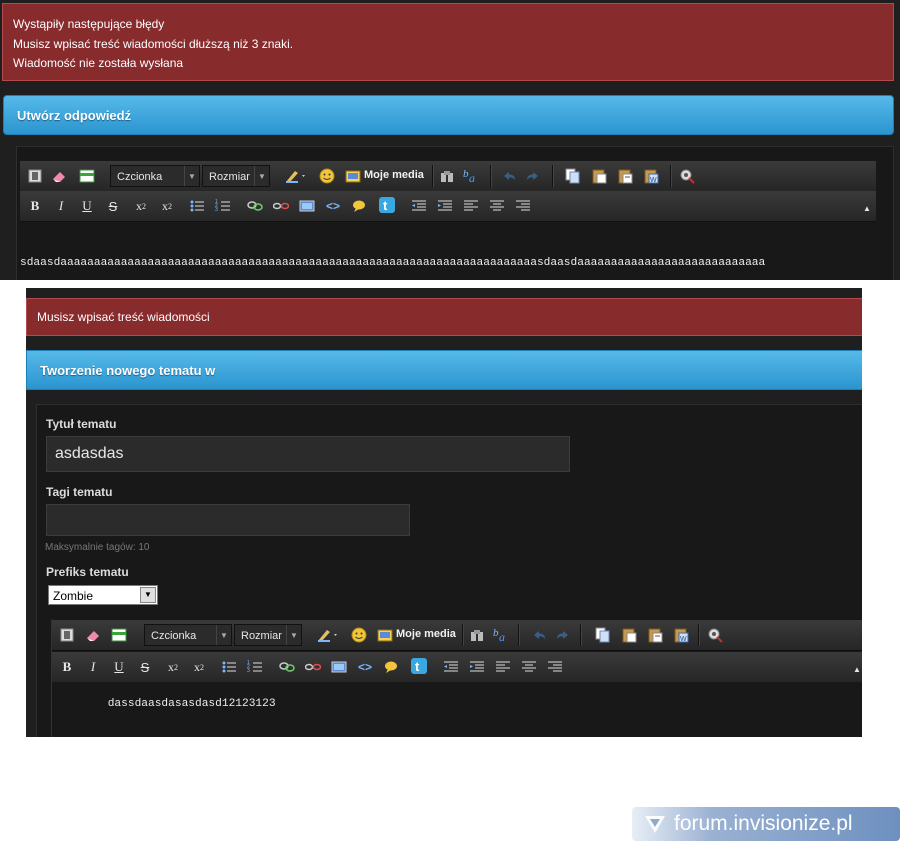 The image size is (902, 842). What do you see at coordinates (191, 704) in the screenshot?
I see `editor-text: dassdaasdasasdasd12123123` at bounding box center [191, 704].